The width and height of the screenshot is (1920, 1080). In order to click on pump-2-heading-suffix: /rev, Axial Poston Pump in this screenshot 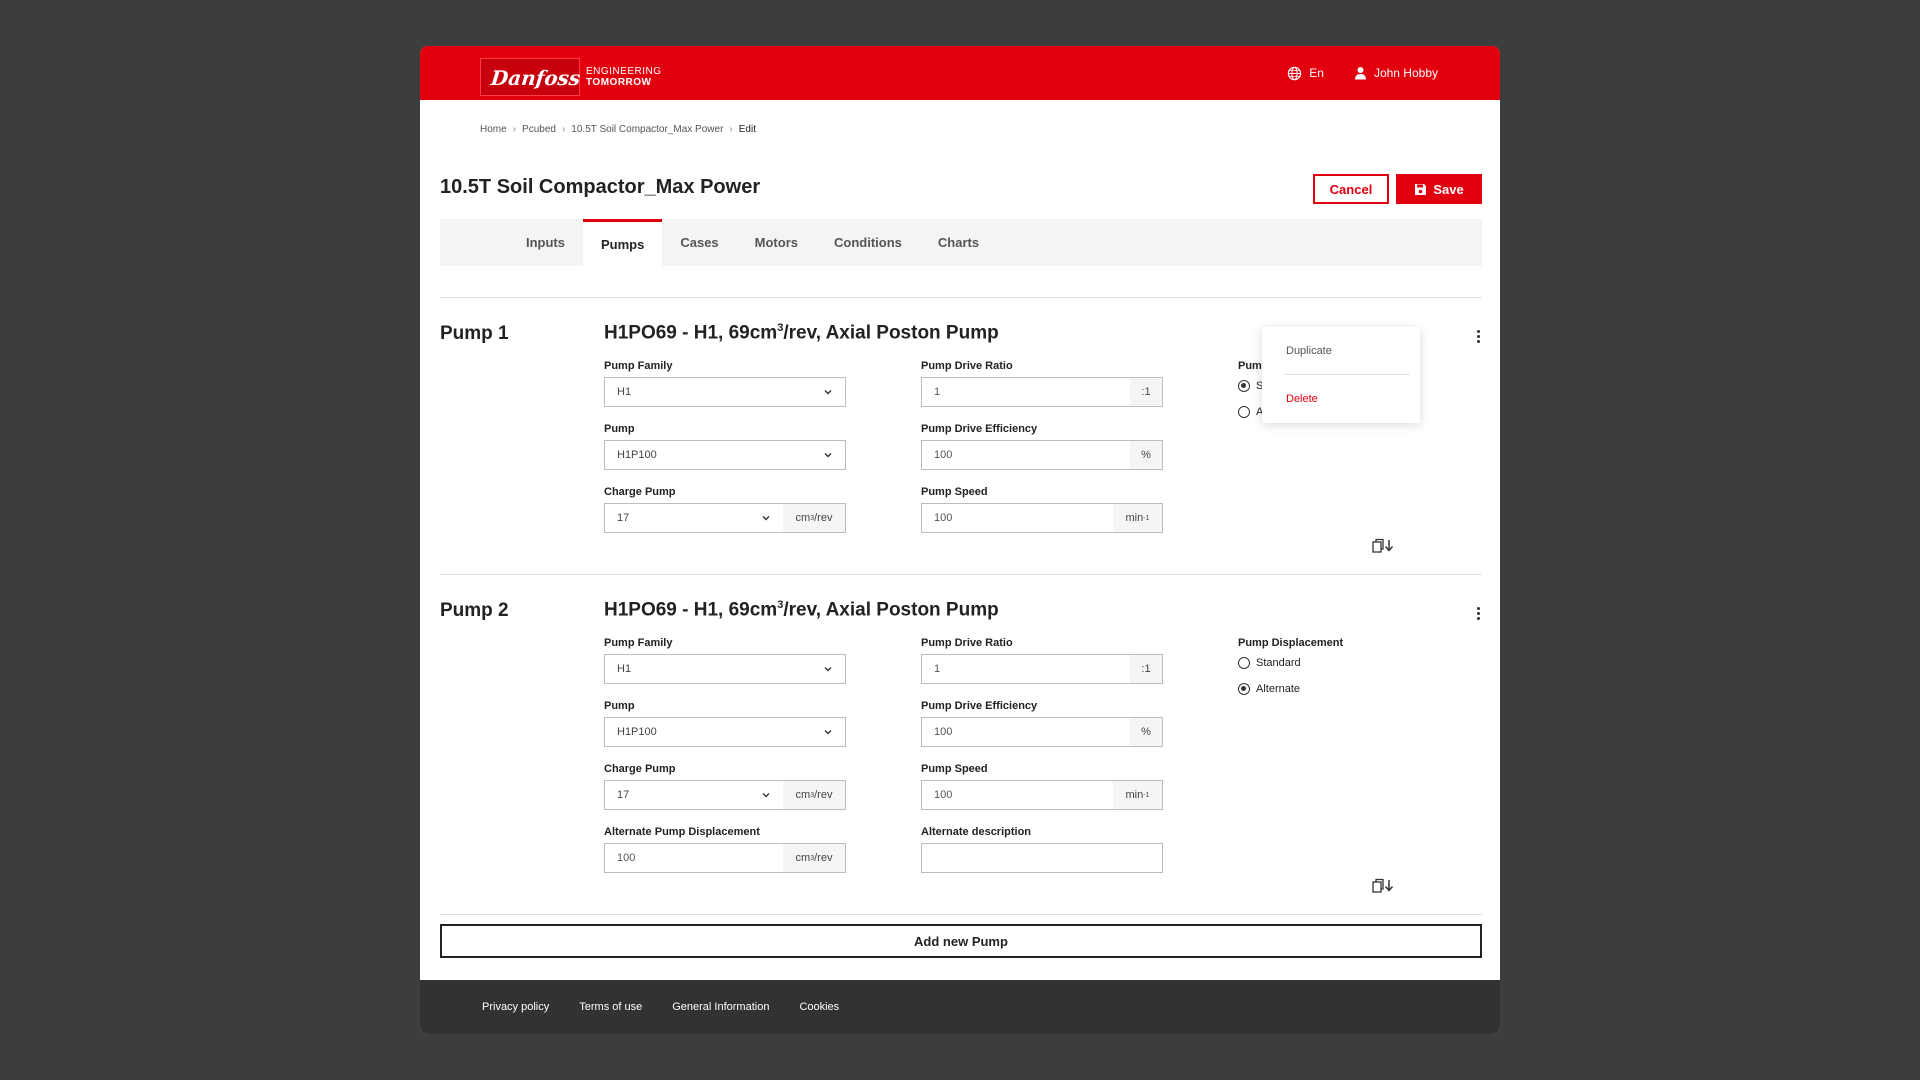, I will do `click(891, 610)`.